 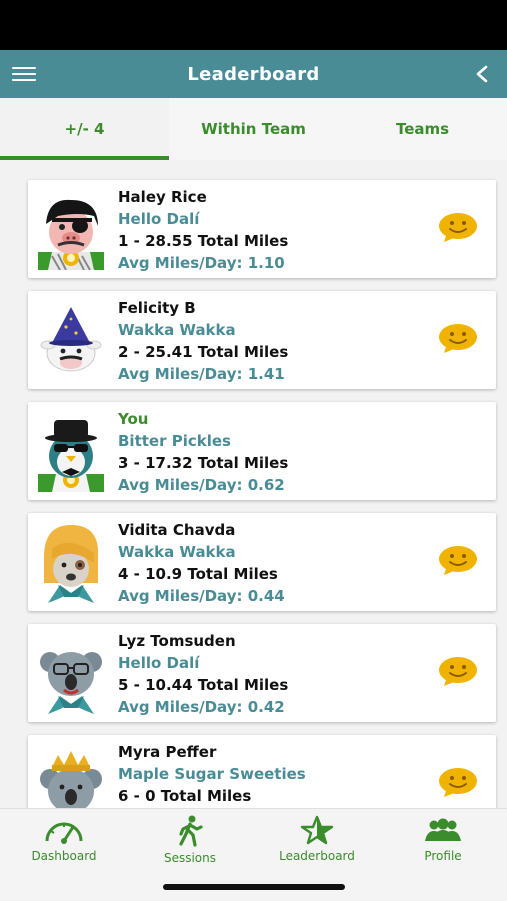 What do you see at coordinates (253, 25) in the screenshot?
I see `status-bar` at bounding box center [253, 25].